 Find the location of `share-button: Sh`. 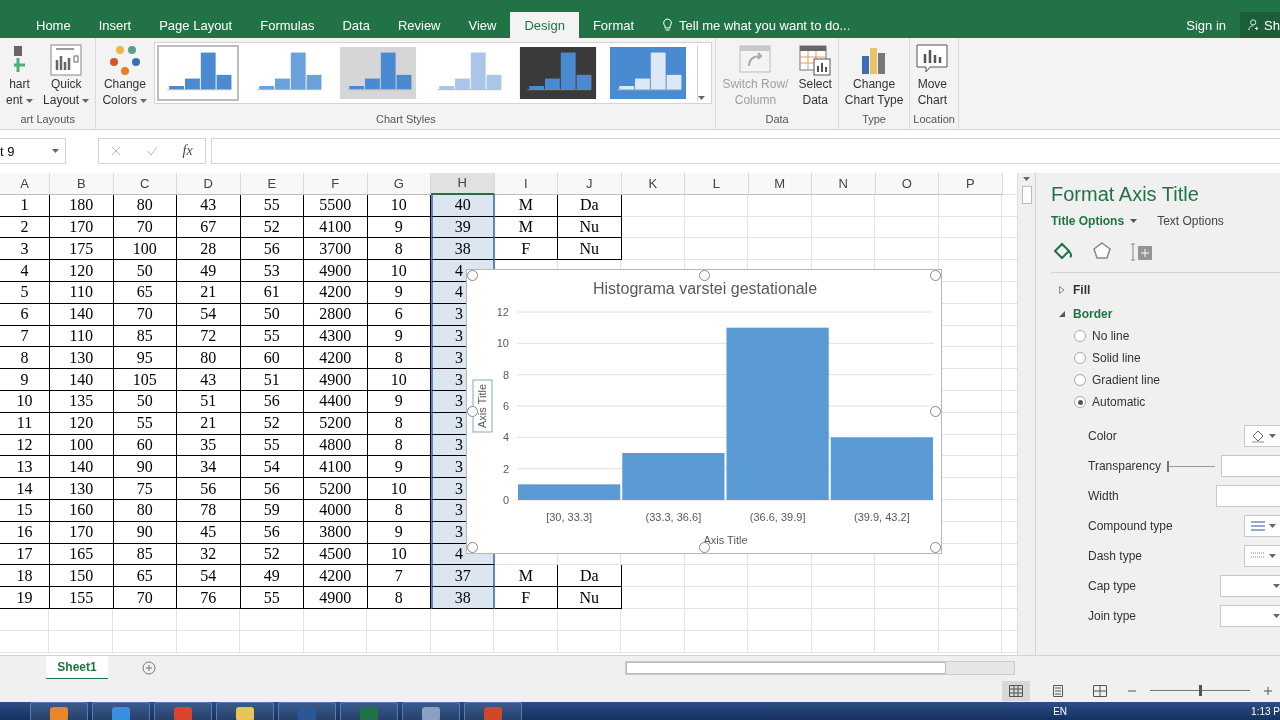

share-button: Sh is located at coordinates (1260, 25).